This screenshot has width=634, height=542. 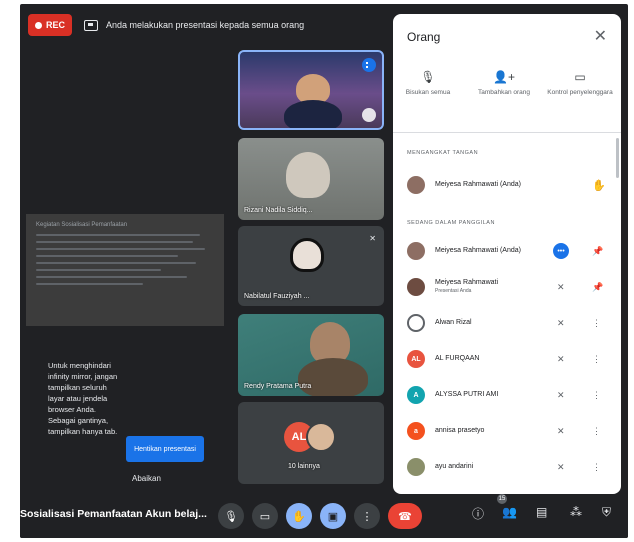 What do you see at coordinates (509, 467) in the screenshot?
I see `participant-row: ayu andarini ✕ ⋮` at bounding box center [509, 467].